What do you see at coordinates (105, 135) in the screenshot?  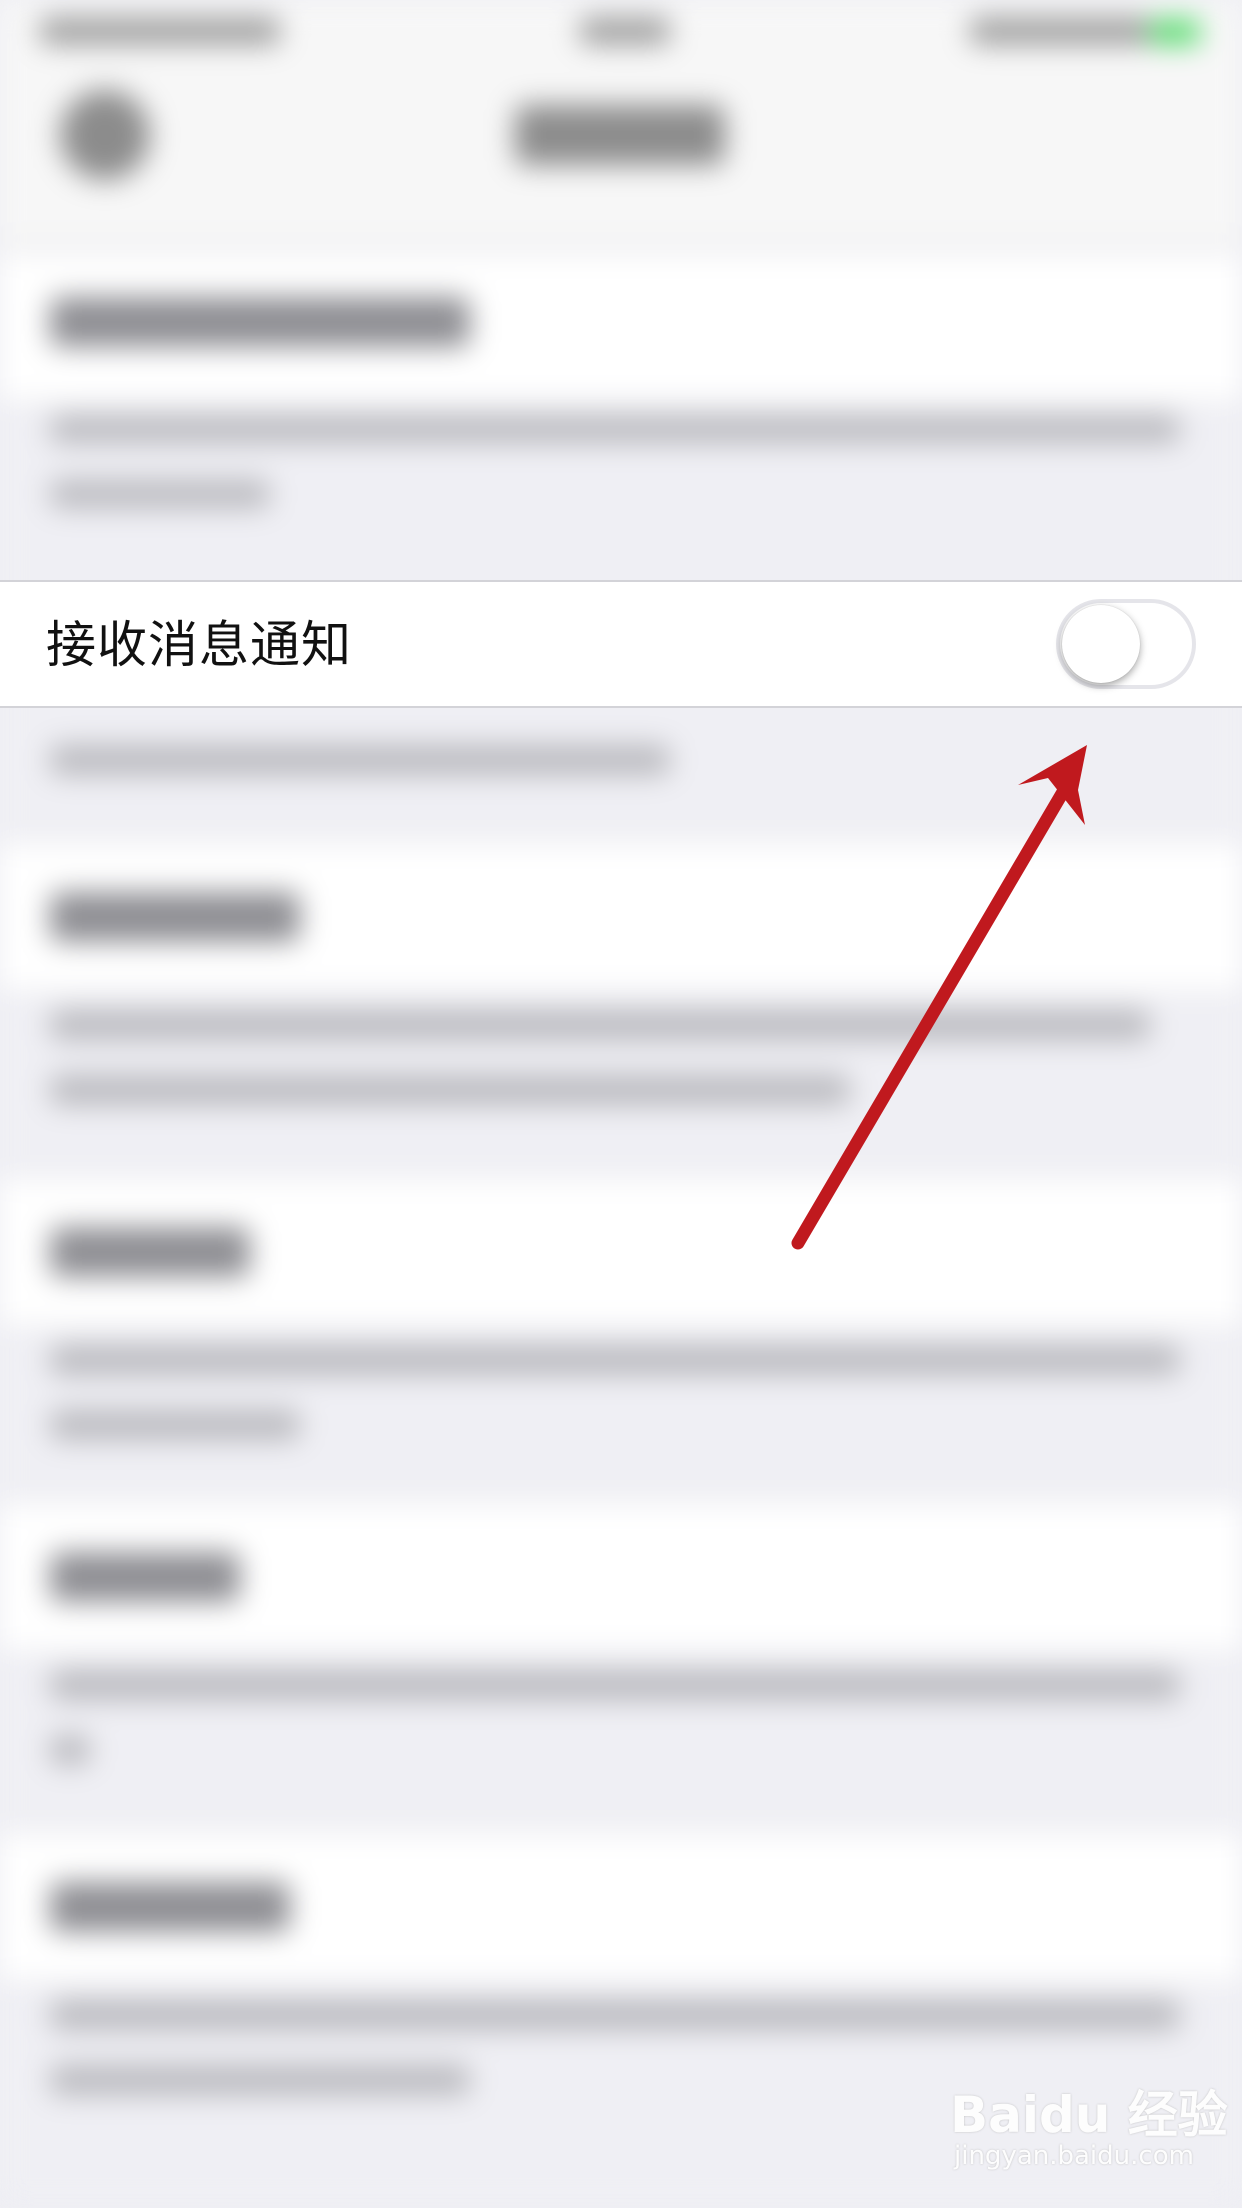 I see `back-icon` at bounding box center [105, 135].